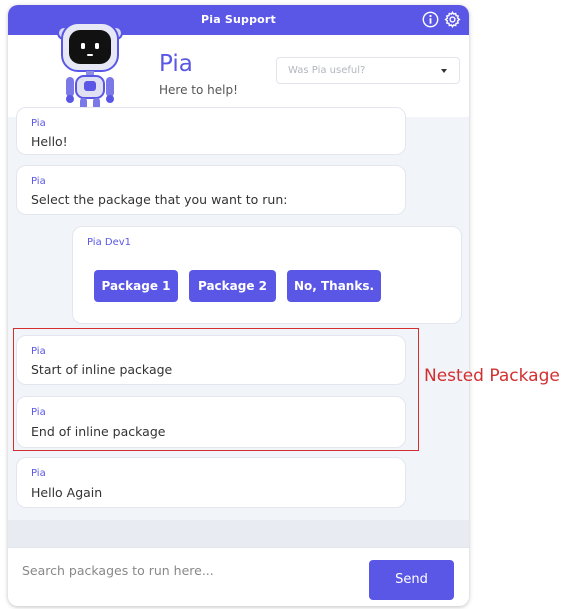 The width and height of the screenshot is (576, 609). I want to click on bot-tagline: Here to help!, so click(198, 90).